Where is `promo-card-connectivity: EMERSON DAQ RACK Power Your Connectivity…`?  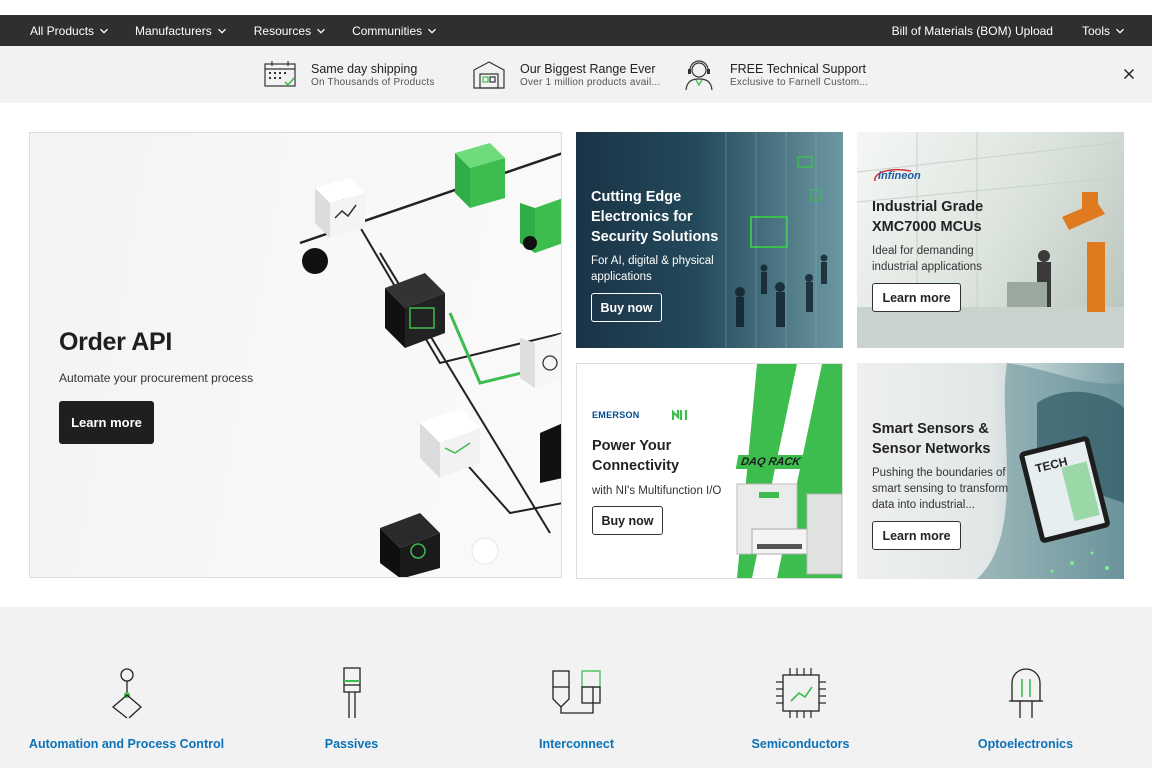 promo-card-connectivity: EMERSON DAQ RACK Power Your Connectivity… is located at coordinates (709, 471).